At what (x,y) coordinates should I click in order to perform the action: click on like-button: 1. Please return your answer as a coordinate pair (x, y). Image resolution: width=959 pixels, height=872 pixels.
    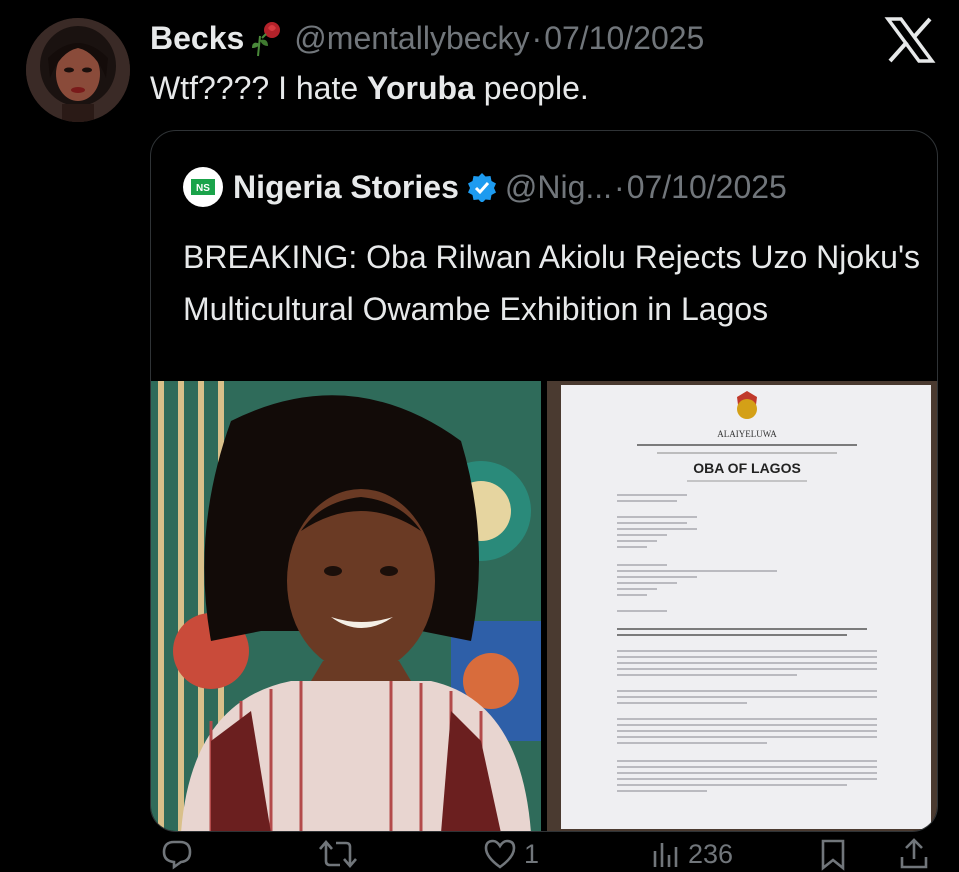
    Looking at the image, I should click on (510, 854).